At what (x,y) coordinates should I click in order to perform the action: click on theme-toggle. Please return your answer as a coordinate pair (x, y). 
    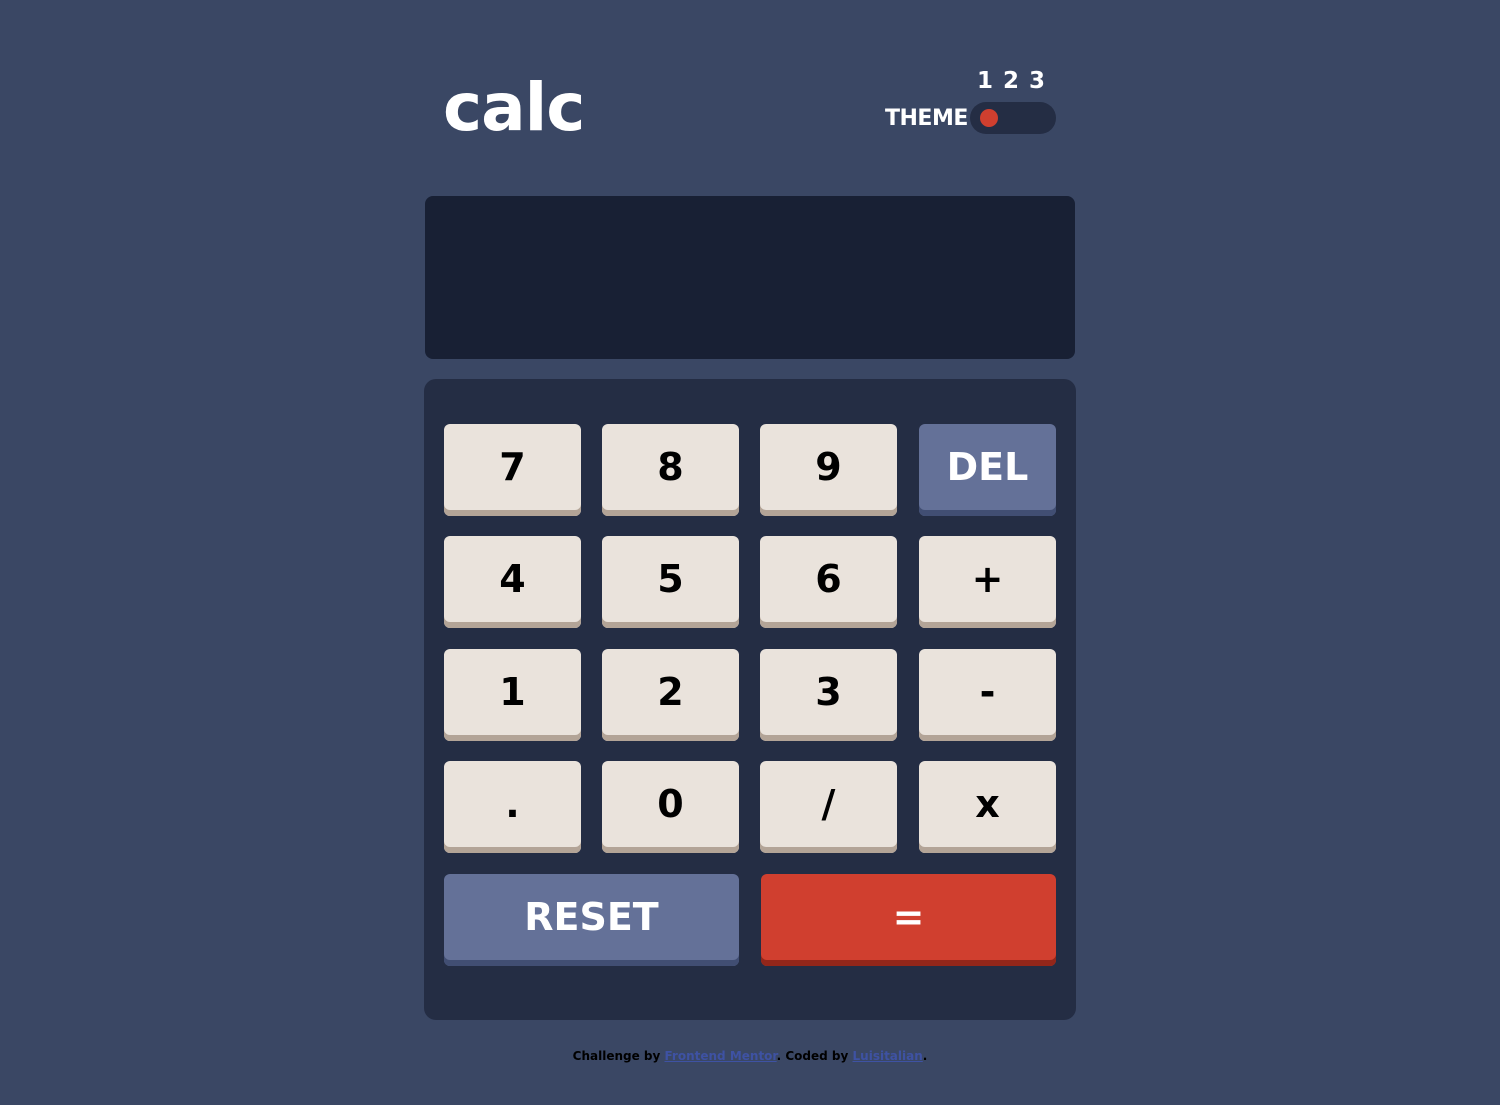
    Looking at the image, I should click on (1013, 118).